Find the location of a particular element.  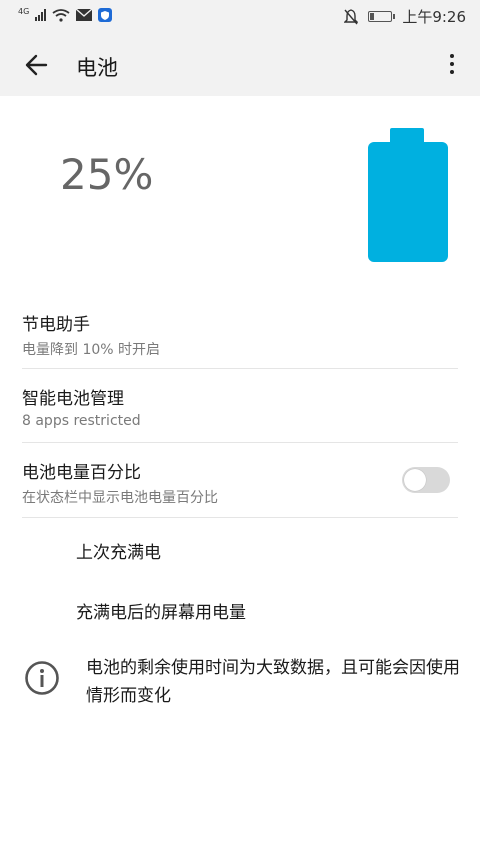

app-bar: 电池 is located at coordinates (240, 65).